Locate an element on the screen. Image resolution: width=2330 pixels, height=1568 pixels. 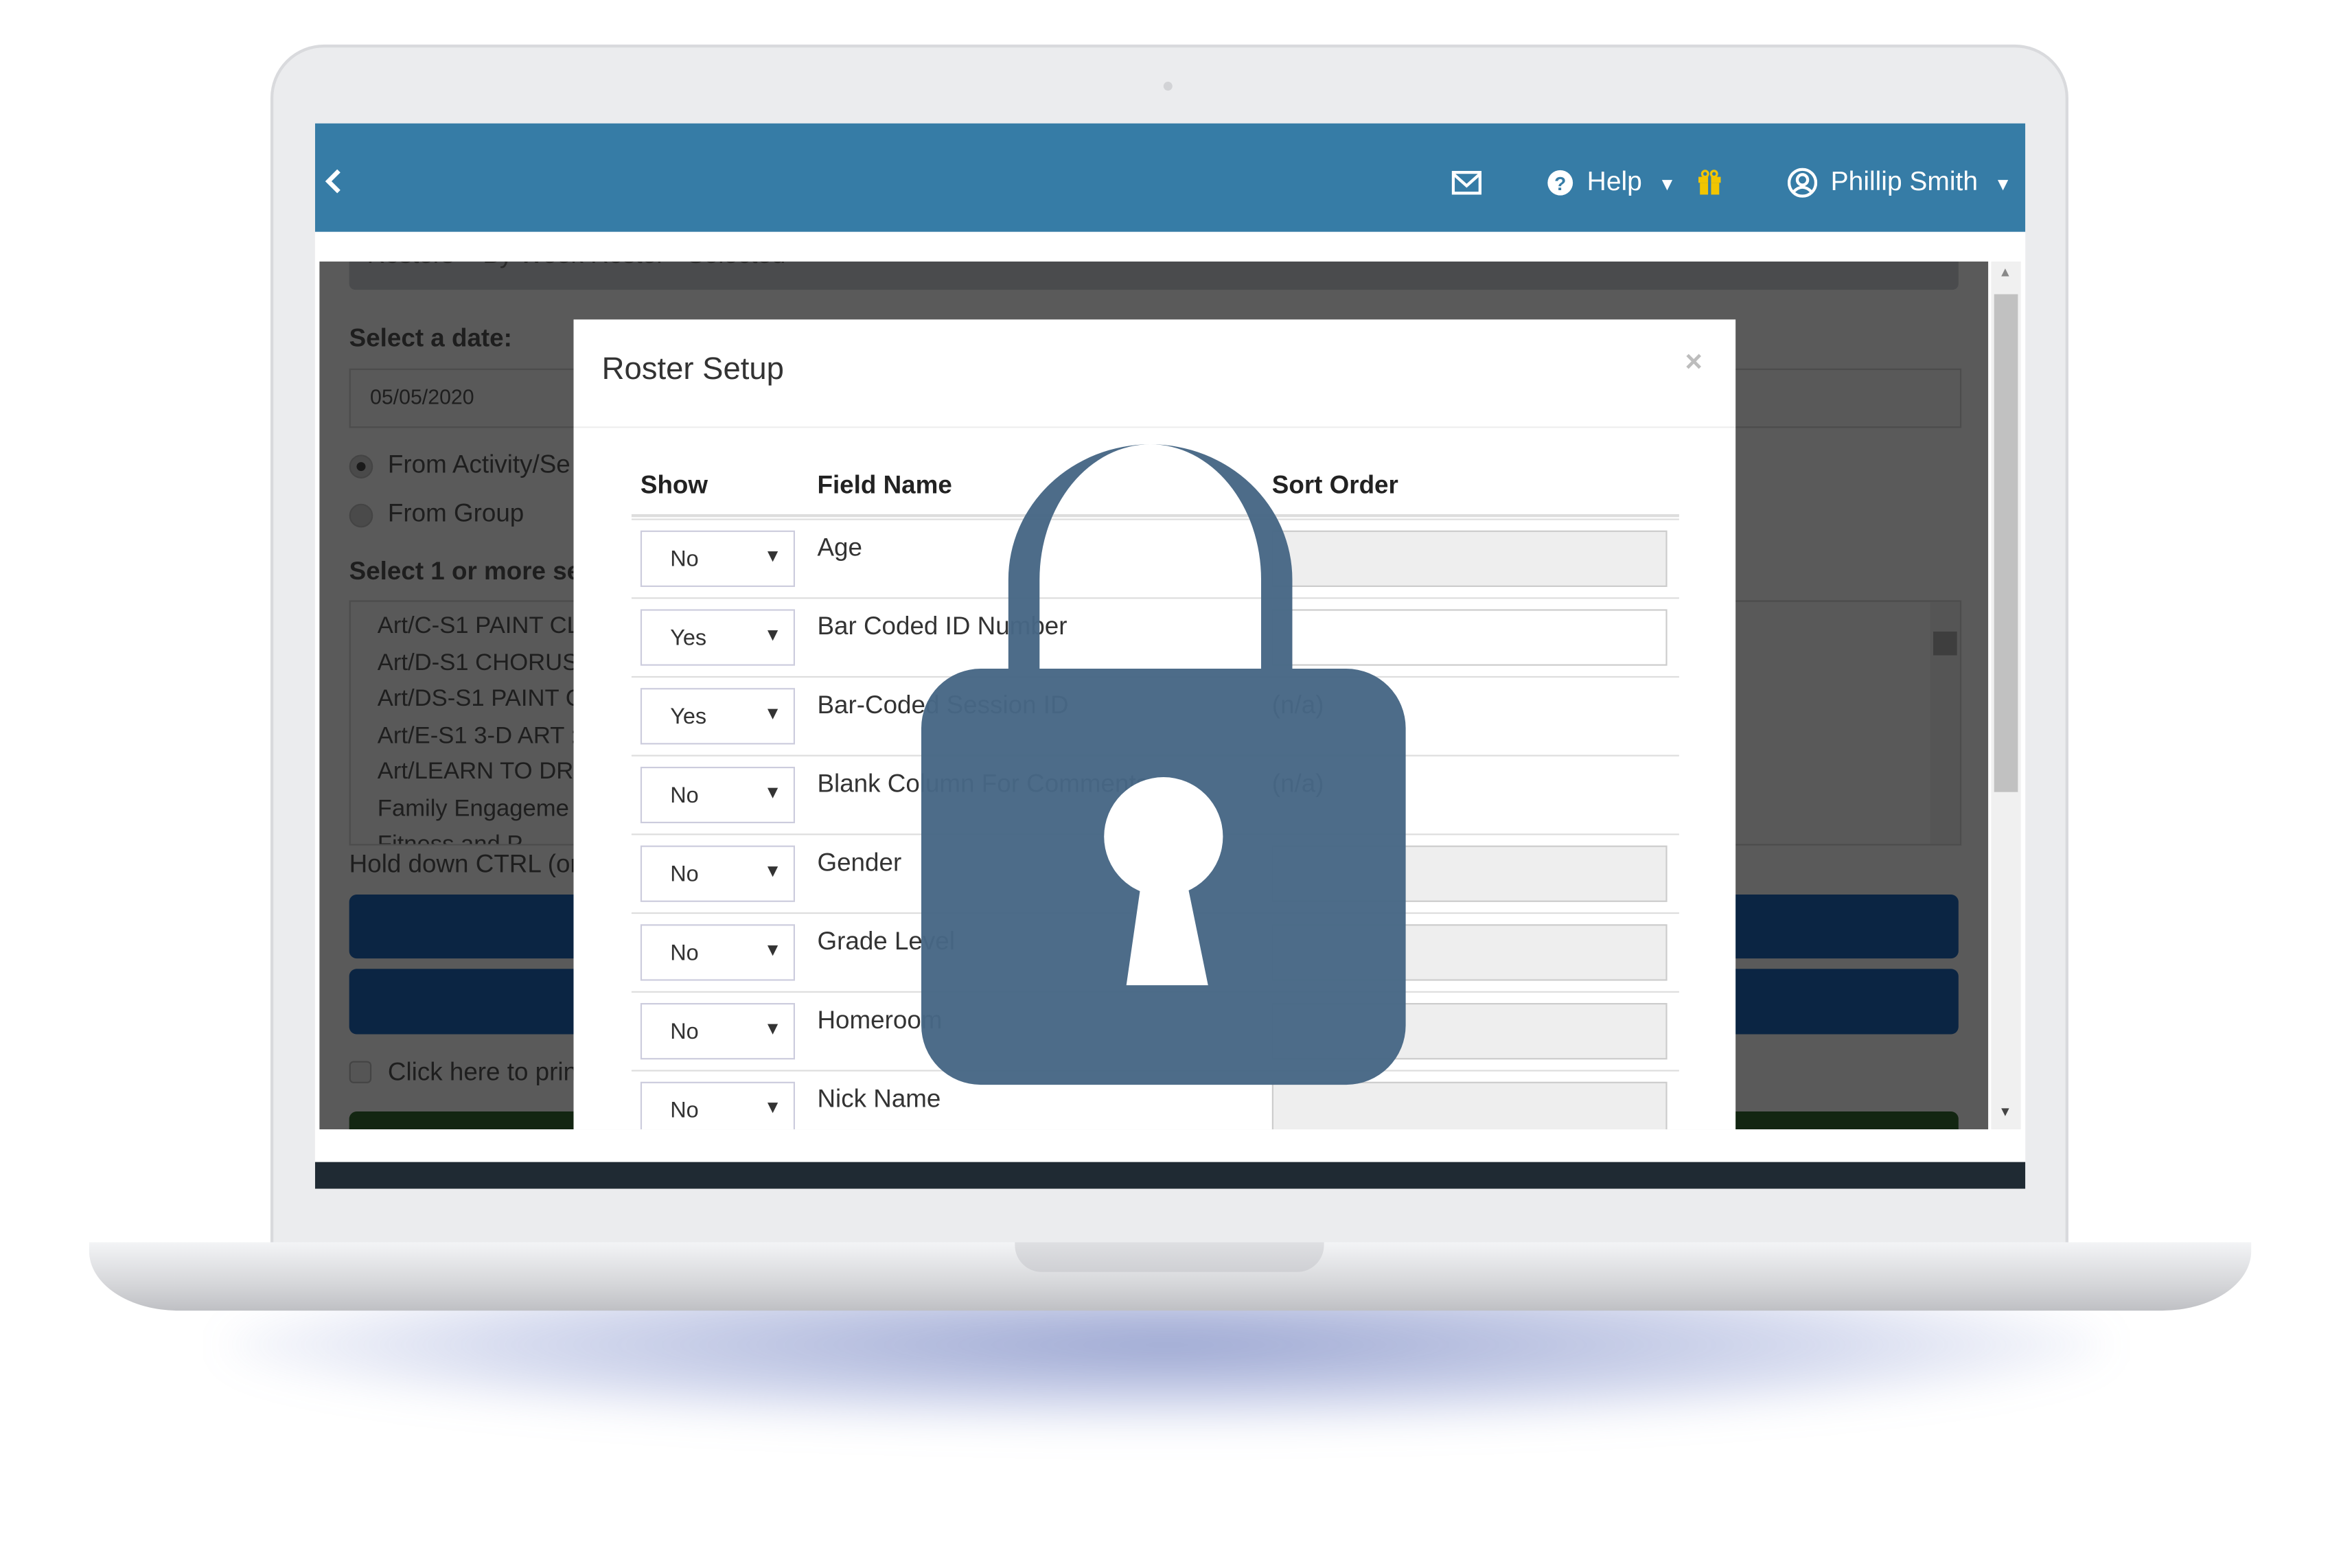
field-name: Gender is located at coordinates (859, 862).